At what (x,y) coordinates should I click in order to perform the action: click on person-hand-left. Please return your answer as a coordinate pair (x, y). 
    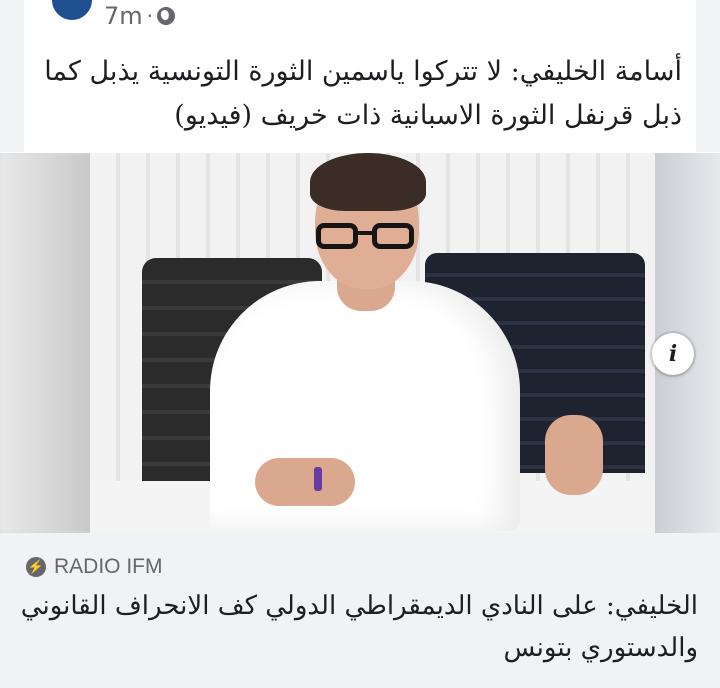
    Looking at the image, I should click on (305, 482).